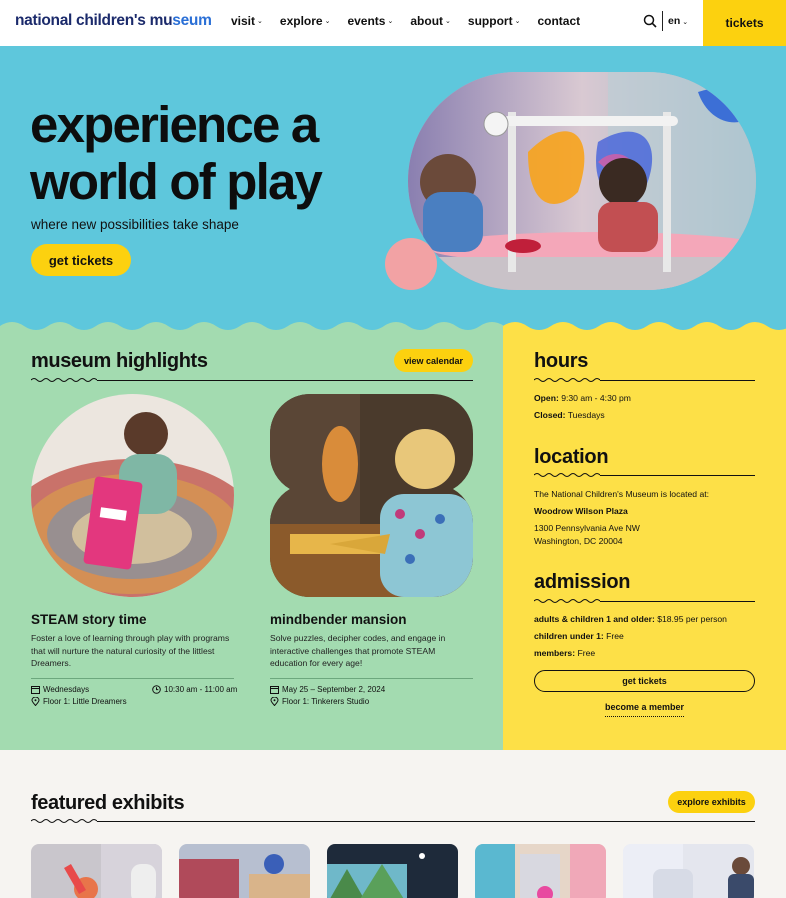 The height and width of the screenshot is (898, 786). Describe the element at coordinates (711, 802) in the screenshot. I see `explore-exhibits-button: explore exhibits` at that location.